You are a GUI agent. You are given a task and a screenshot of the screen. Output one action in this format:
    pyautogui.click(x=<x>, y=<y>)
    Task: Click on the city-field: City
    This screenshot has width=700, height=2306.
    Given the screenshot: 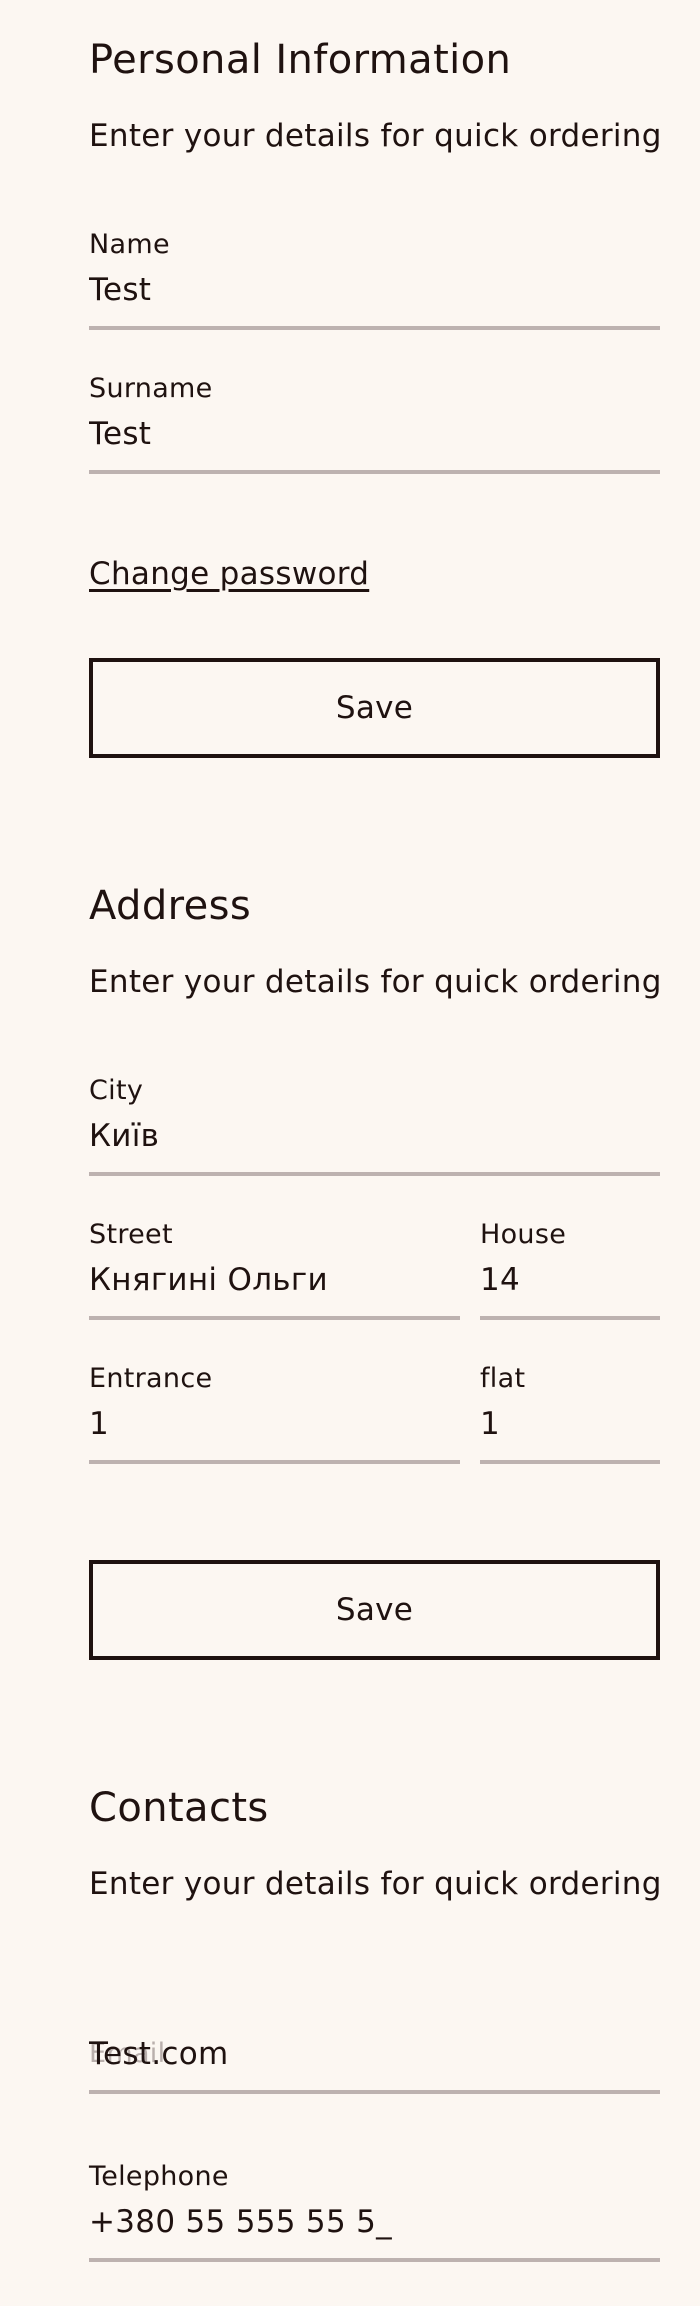 What is the action you would take?
    pyautogui.click(x=374, y=1125)
    